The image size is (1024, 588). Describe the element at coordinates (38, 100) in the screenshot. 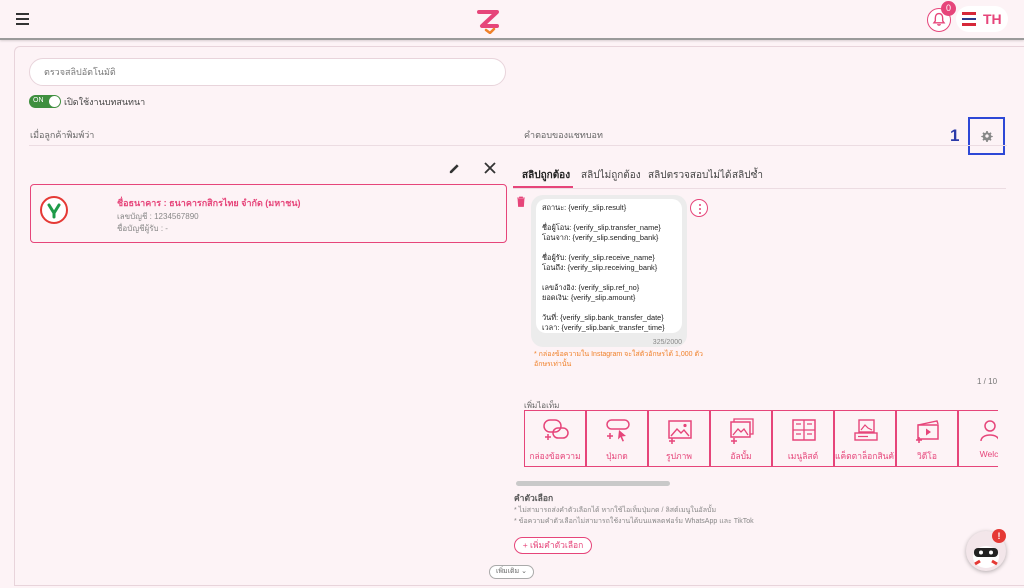

I see `toggle-state-label: ON` at that location.